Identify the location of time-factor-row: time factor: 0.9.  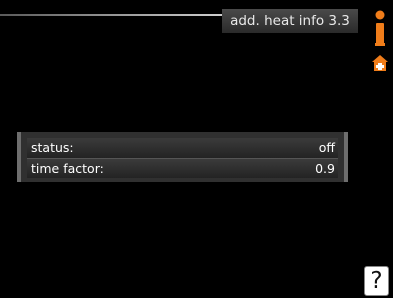
(182, 168).